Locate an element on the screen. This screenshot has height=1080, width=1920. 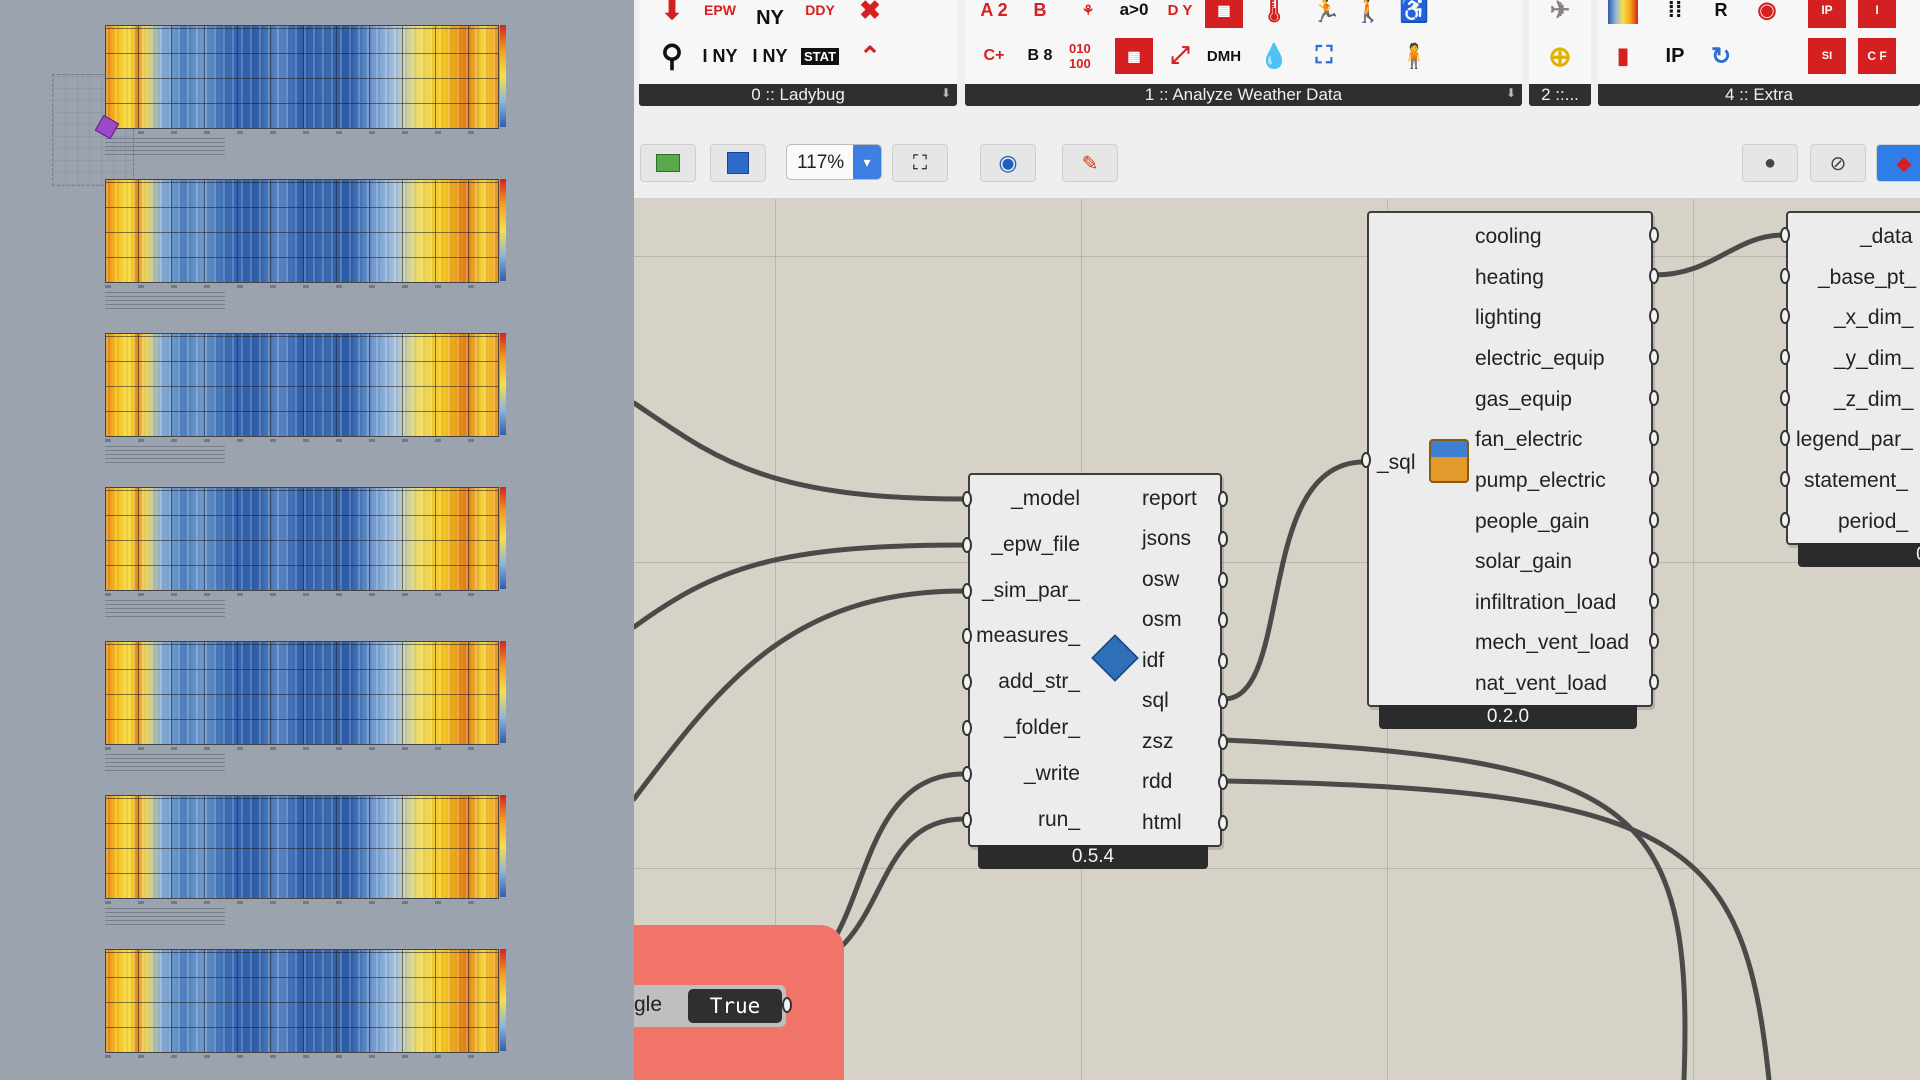
zoom-extents-icon: ⛶ is located at coordinates (920, 163).